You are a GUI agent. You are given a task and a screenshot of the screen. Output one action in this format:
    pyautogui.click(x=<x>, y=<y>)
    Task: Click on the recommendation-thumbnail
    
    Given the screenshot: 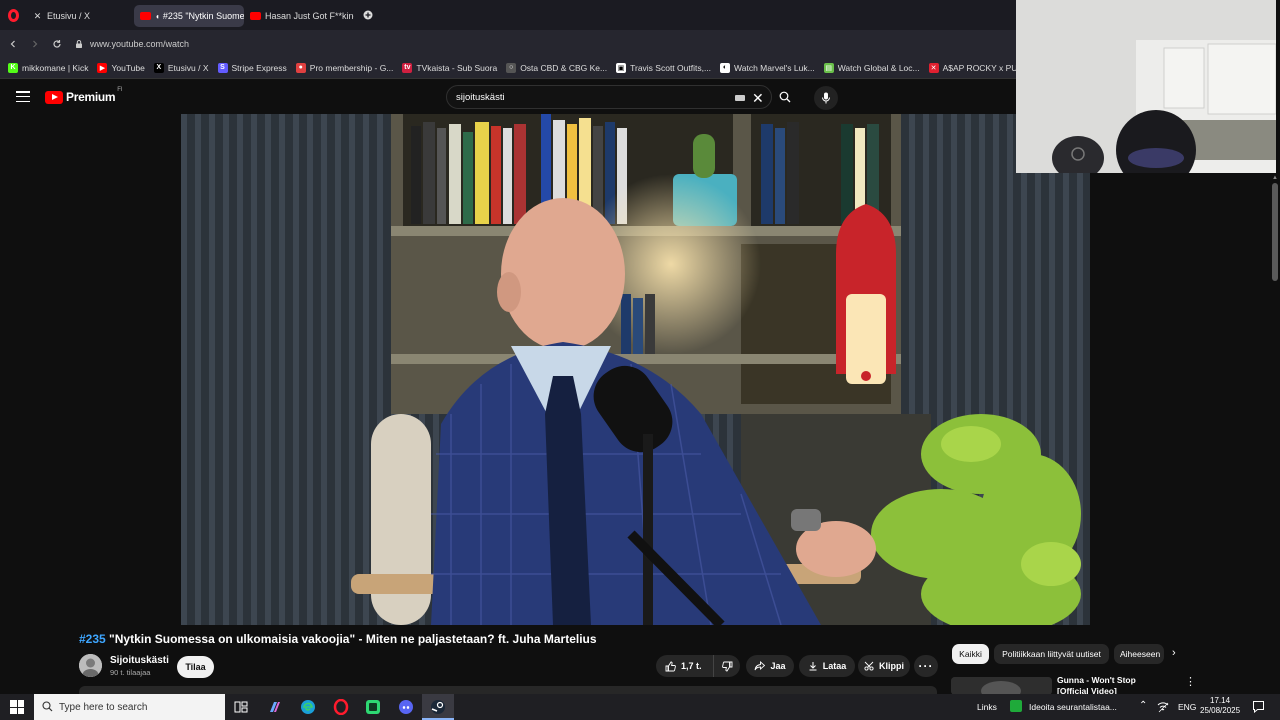 What is the action you would take?
    pyautogui.click(x=1001, y=686)
    